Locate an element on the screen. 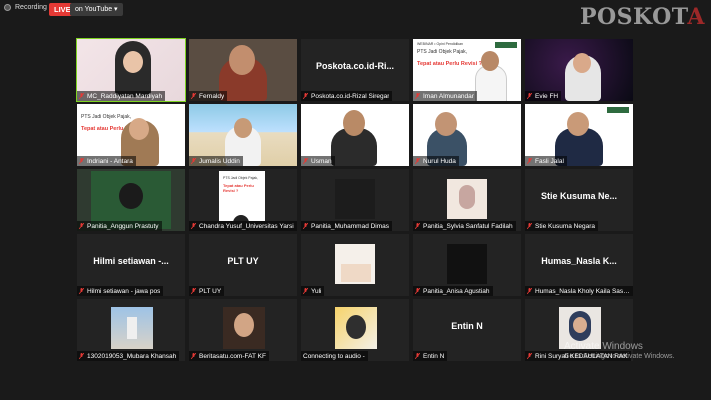 This screenshot has width=711, height=400. participant-name: Fernaldy is located at coordinates (212, 96).